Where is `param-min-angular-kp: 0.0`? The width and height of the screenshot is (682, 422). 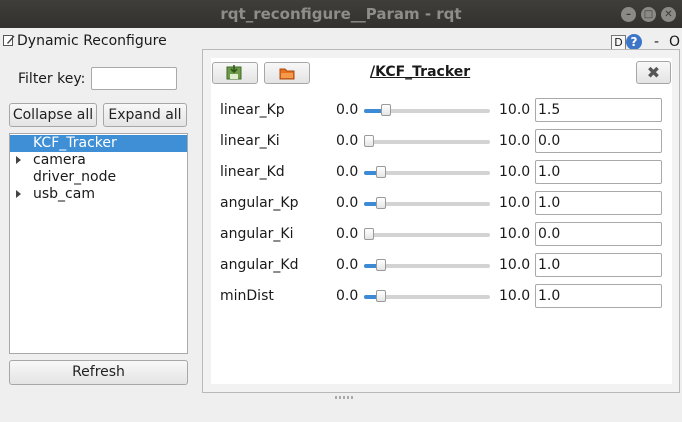 param-min-angular-kp: 0.0 is located at coordinates (347, 203).